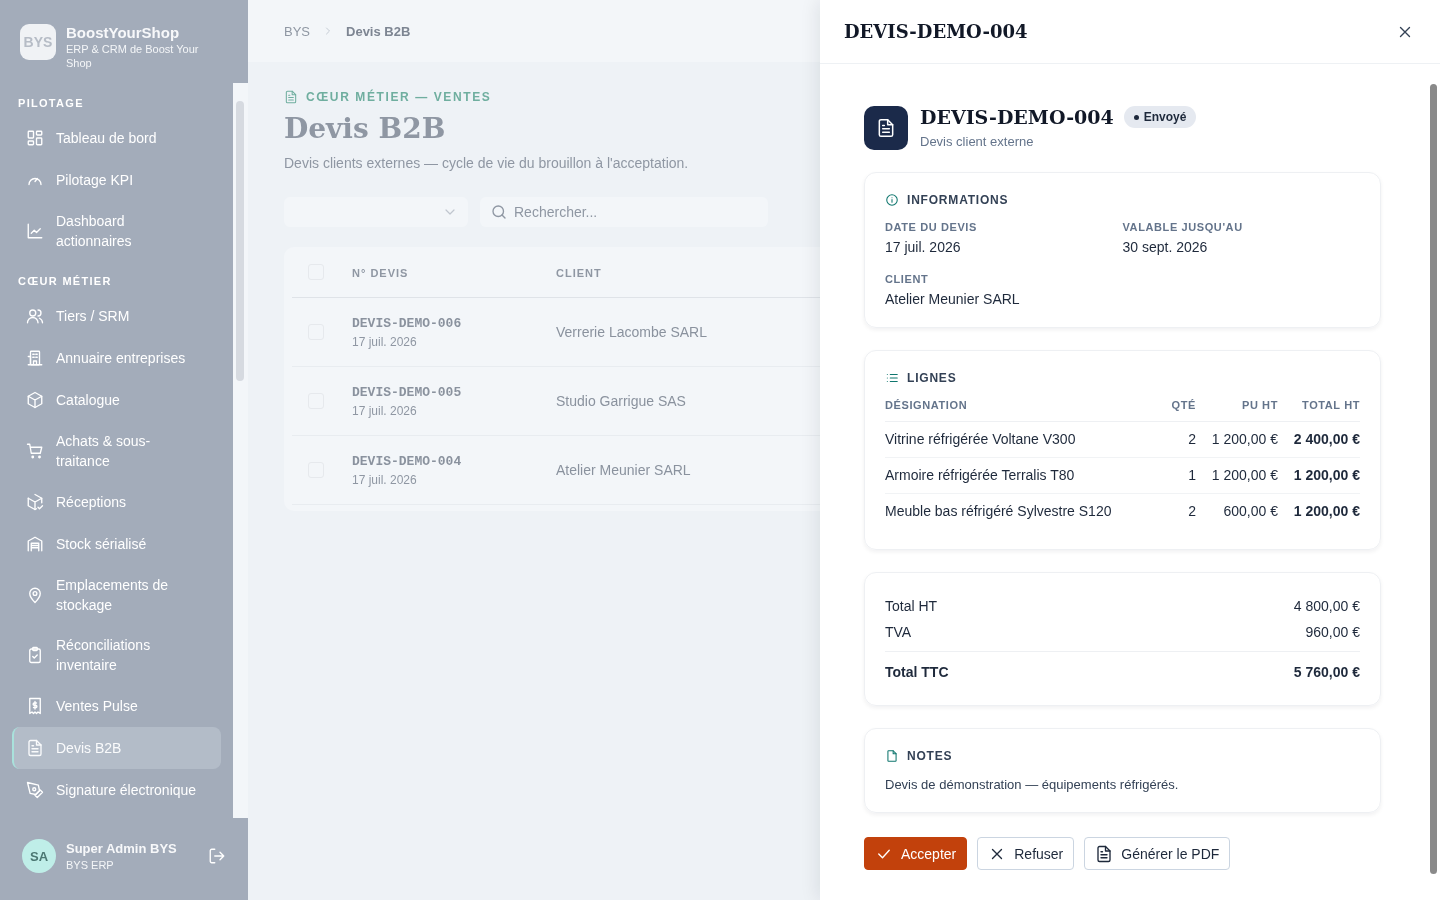 This screenshot has height=900, width=1440. Describe the element at coordinates (977, 141) in the screenshot. I see `quote-subtitle: Devis client externe` at that location.